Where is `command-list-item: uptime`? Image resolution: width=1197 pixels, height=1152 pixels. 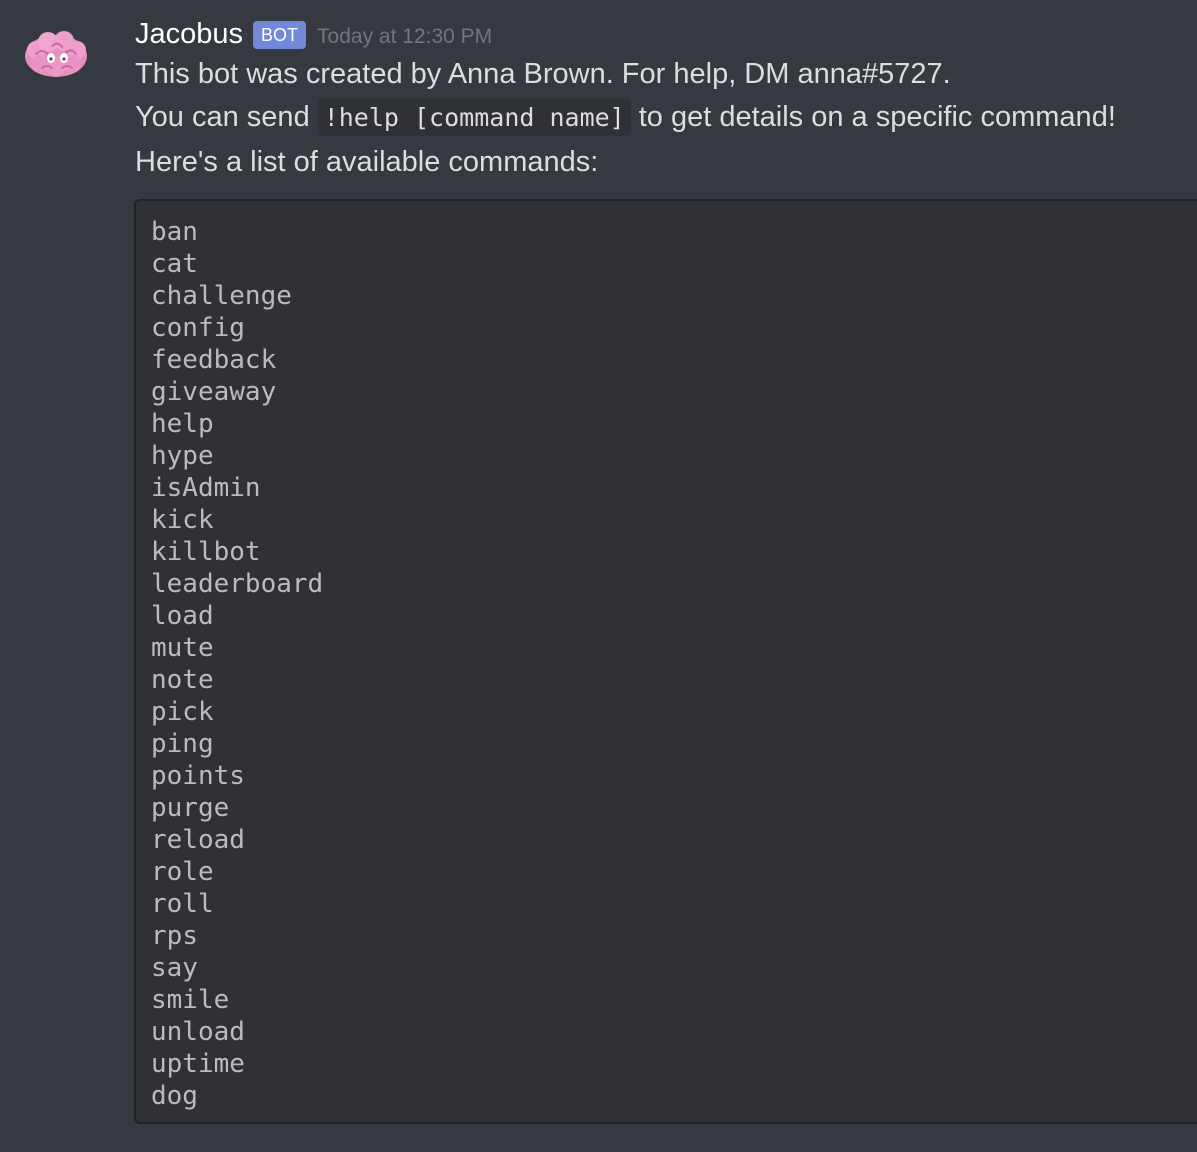
command-list-item: uptime is located at coordinates (198, 1064).